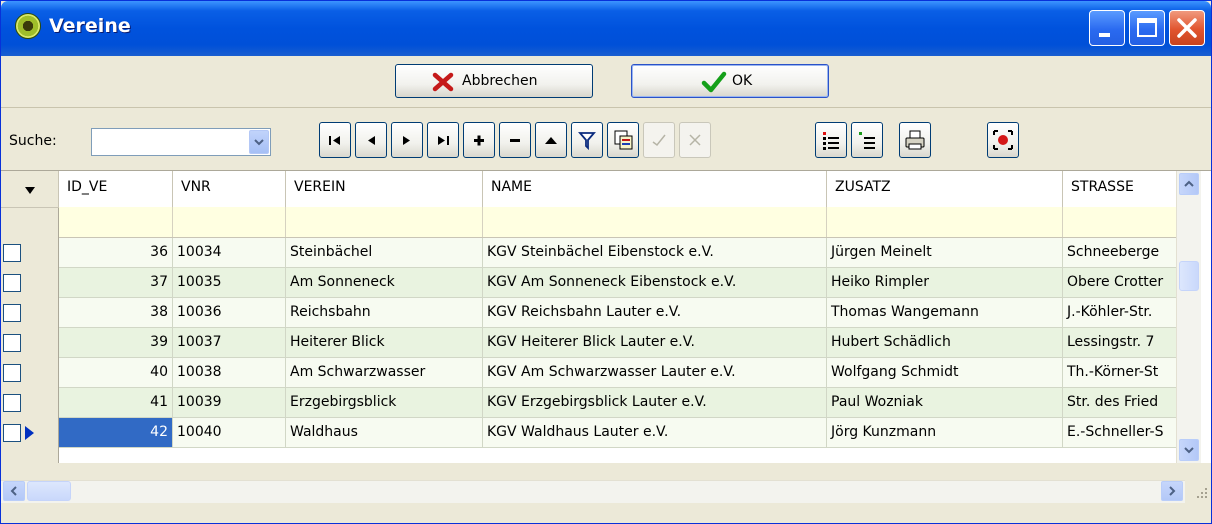 The image size is (1212, 524). I want to click on focus-button, so click(1003, 140).